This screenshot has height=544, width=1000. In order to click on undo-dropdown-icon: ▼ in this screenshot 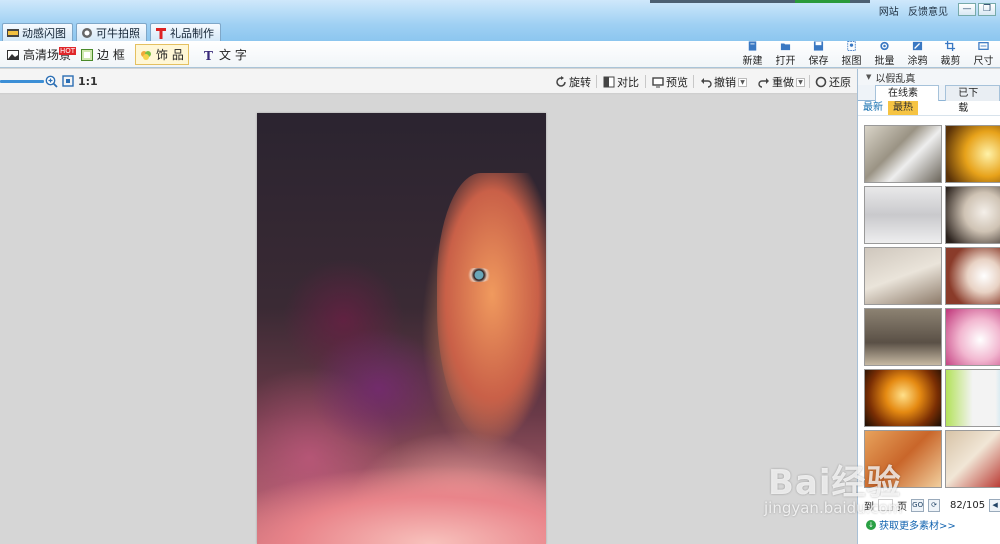, I will do `click(742, 82)`.